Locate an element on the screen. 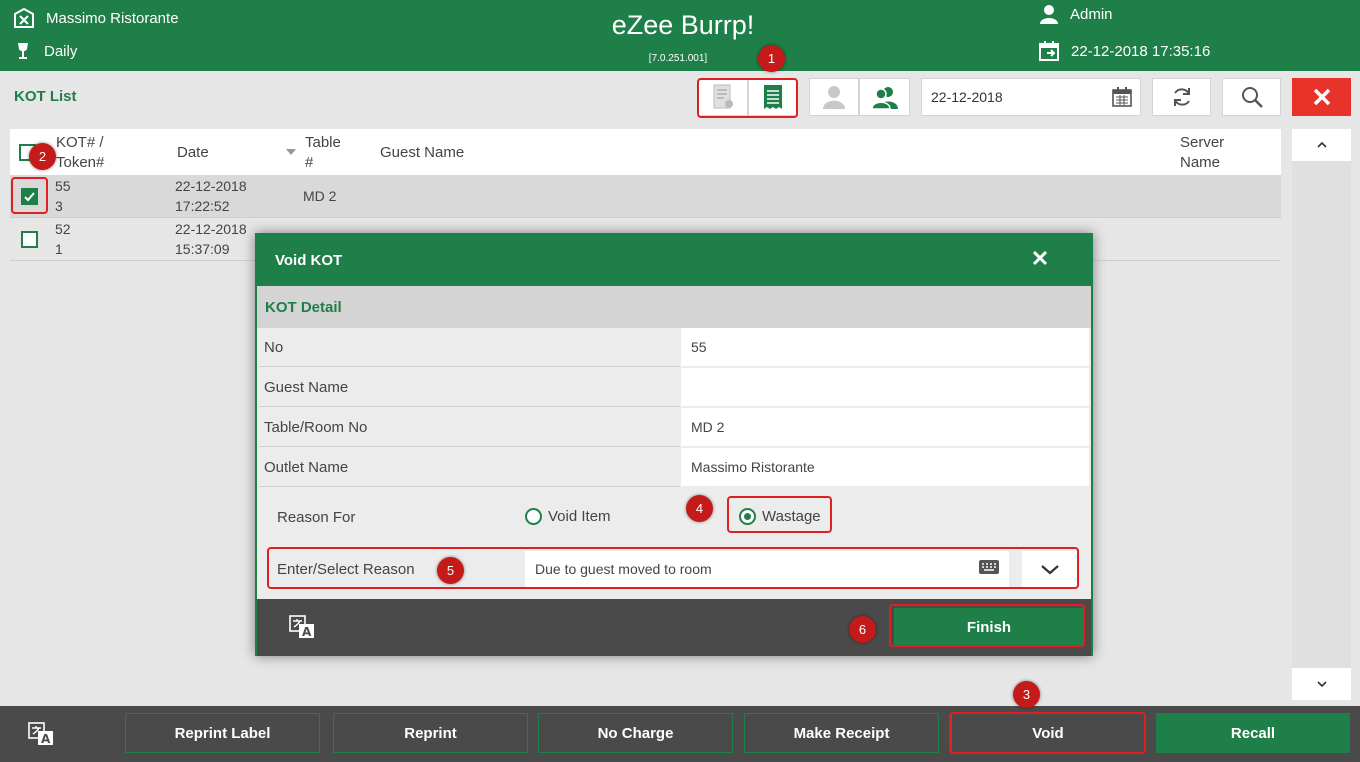  recall-button: Recall is located at coordinates (1253, 733).